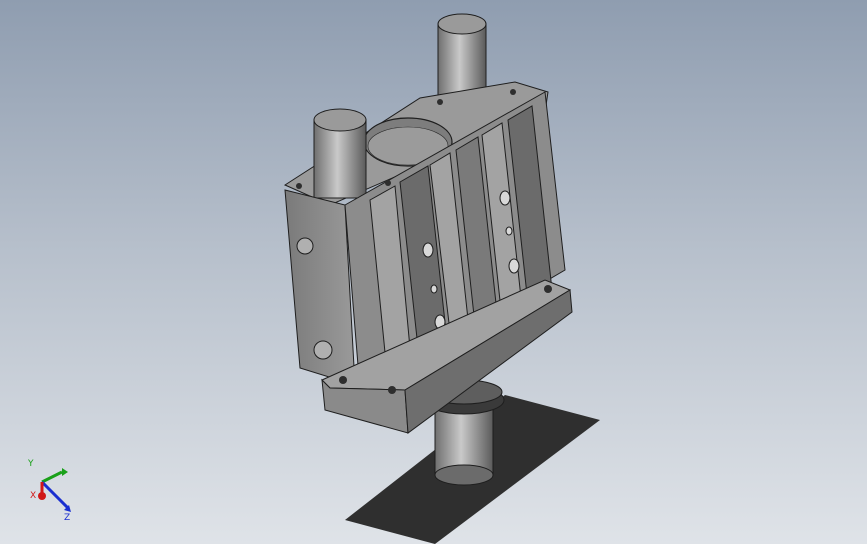 The width and height of the screenshot is (867, 544). I want to click on z-axis, so click(55, 495).